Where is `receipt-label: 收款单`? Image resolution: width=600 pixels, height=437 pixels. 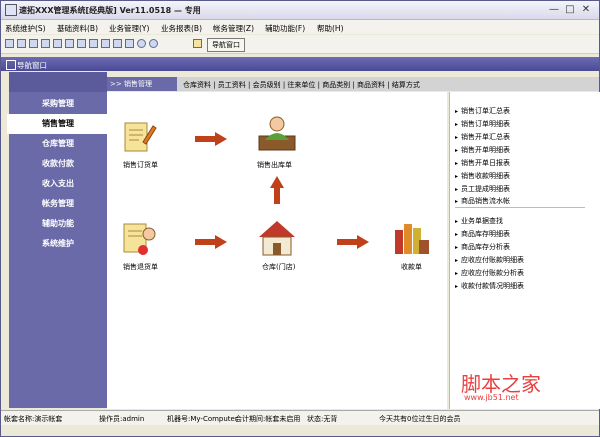
receipt-label: 收款单 is located at coordinates (411, 267).